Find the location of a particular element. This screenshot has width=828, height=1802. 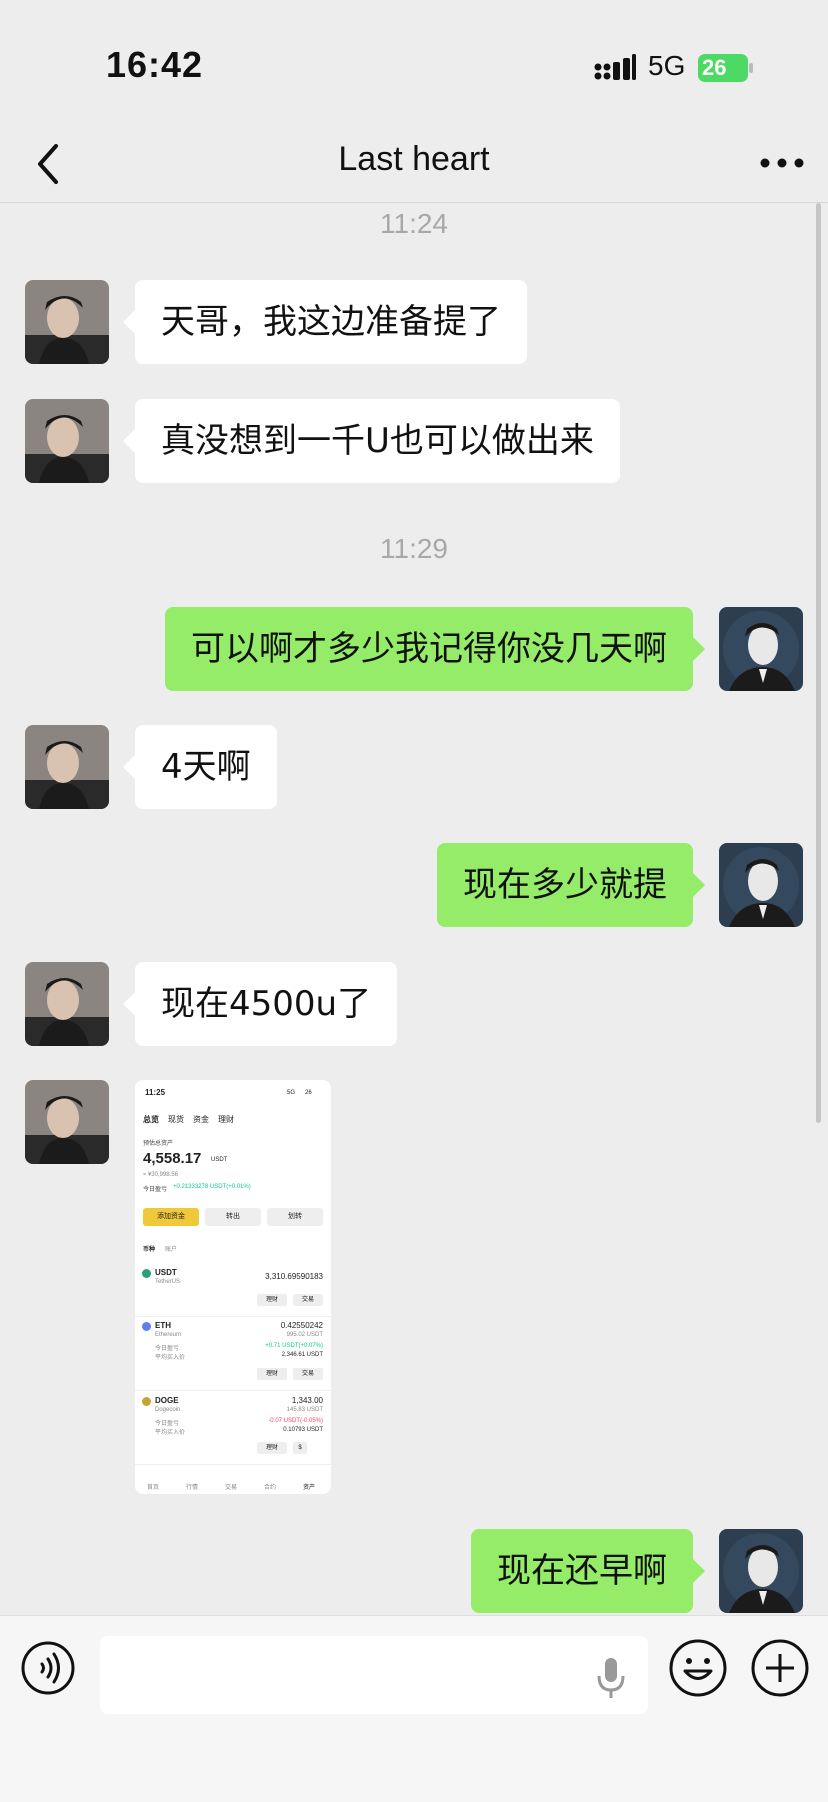

shot-time: 11:25 is located at coordinates (155, 1092).